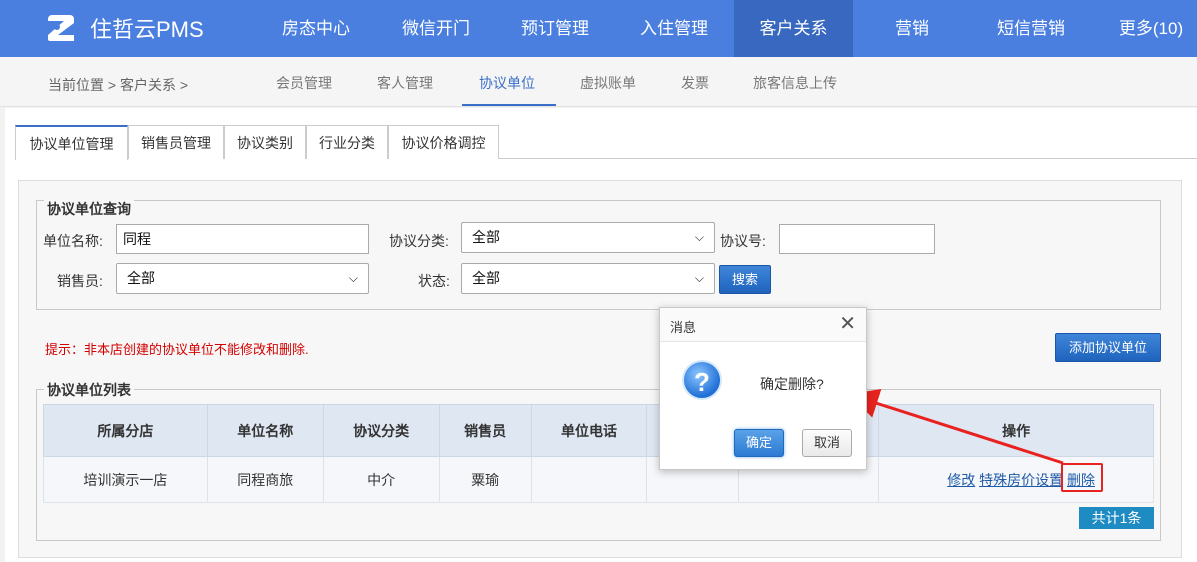 This screenshot has height=562, width=1197. Describe the element at coordinates (827, 443) in the screenshot. I see `confirm-cancel-button: 取消` at that location.